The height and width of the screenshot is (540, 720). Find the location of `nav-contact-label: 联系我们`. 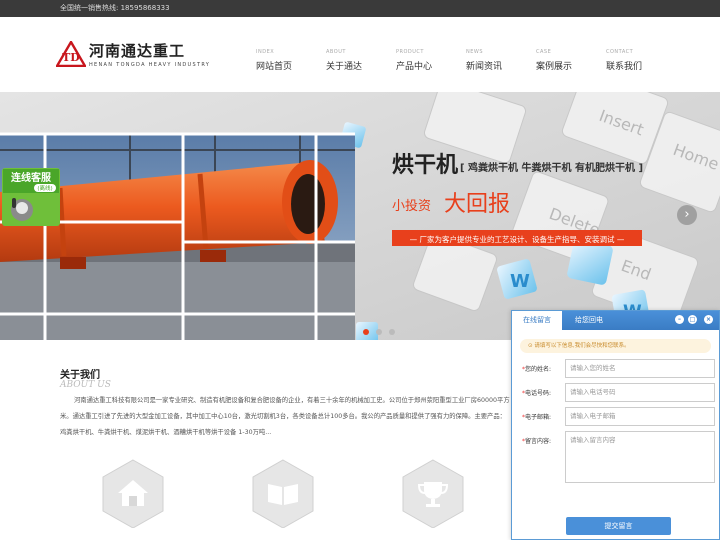

nav-contact-label: 联系我们 is located at coordinates (624, 67).